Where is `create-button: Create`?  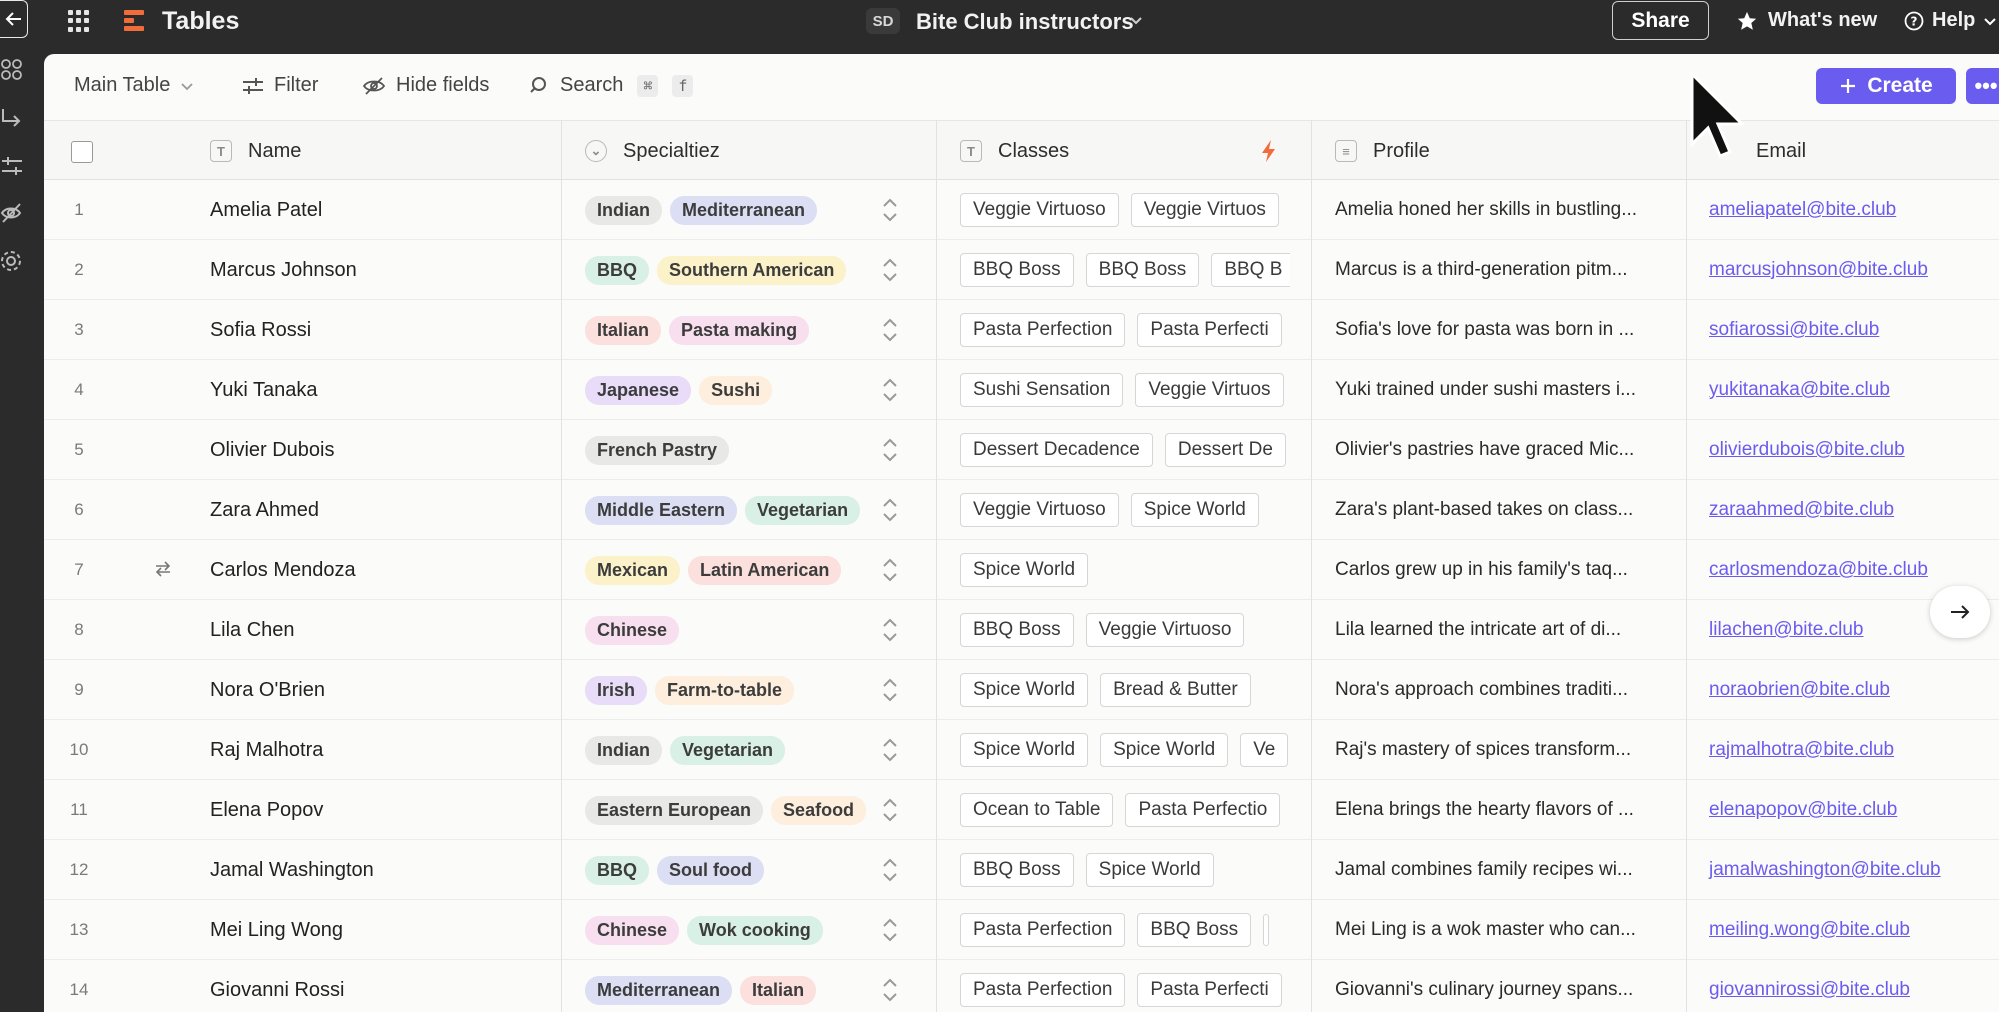
create-button: Create is located at coordinates (1886, 86).